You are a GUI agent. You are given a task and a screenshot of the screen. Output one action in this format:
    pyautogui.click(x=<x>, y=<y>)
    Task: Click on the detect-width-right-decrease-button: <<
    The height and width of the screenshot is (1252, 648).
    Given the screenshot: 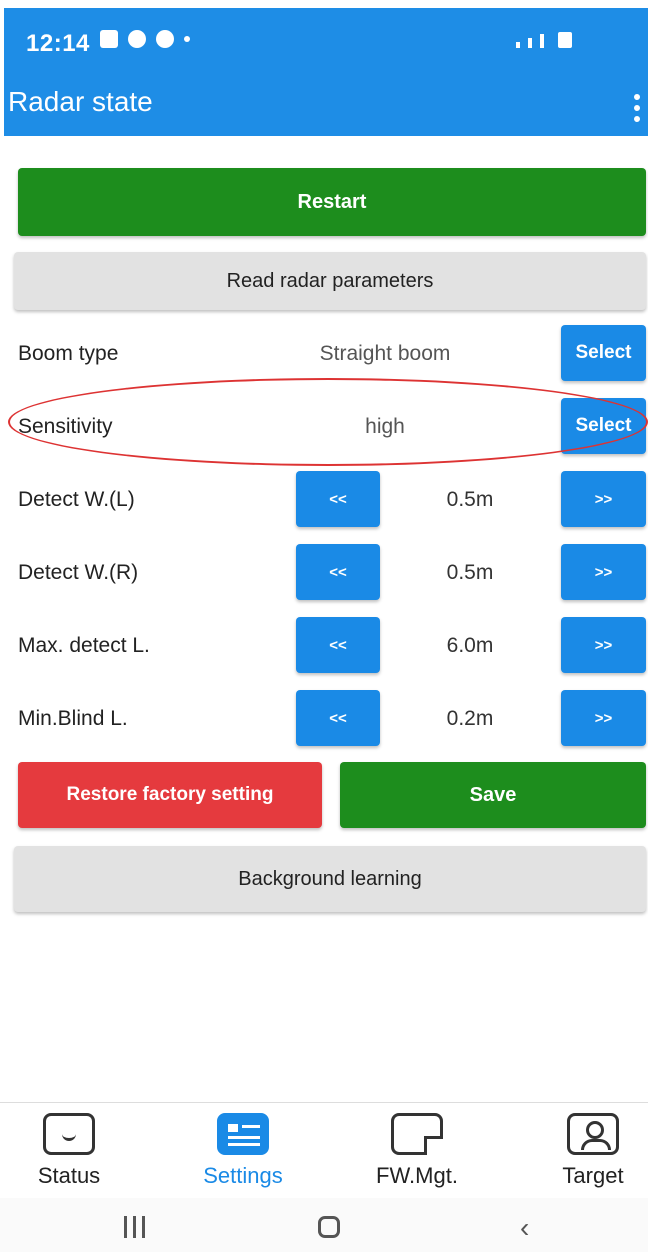 What is the action you would take?
    pyautogui.click(x=338, y=572)
    